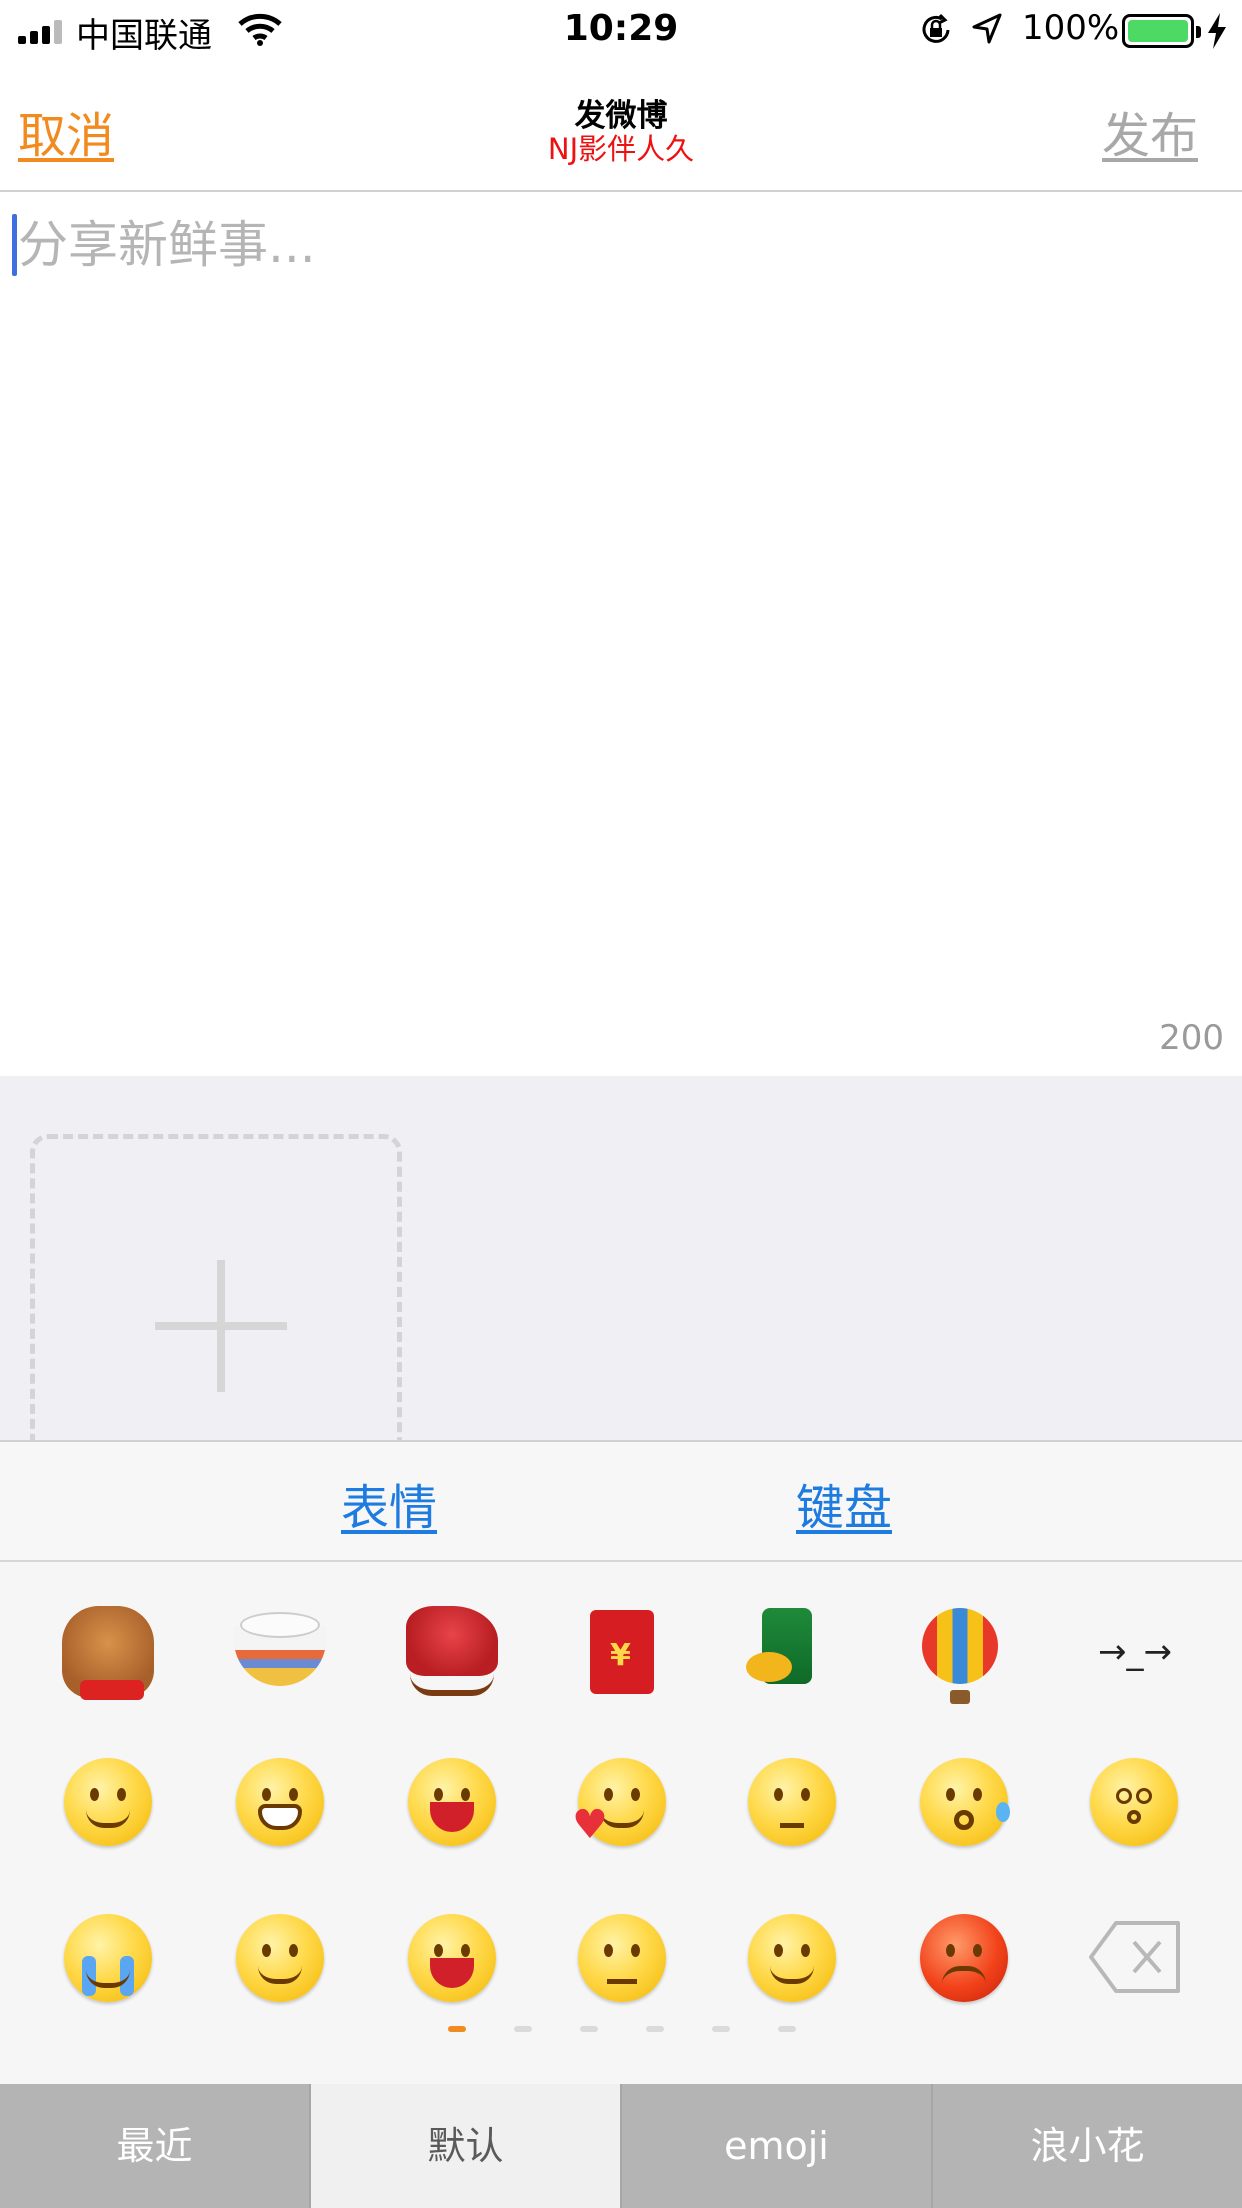  What do you see at coordinates (389, 1503) in the screenshot?
I see `emoji-toggle-button: 表情` at bounding box center [389, 1503].